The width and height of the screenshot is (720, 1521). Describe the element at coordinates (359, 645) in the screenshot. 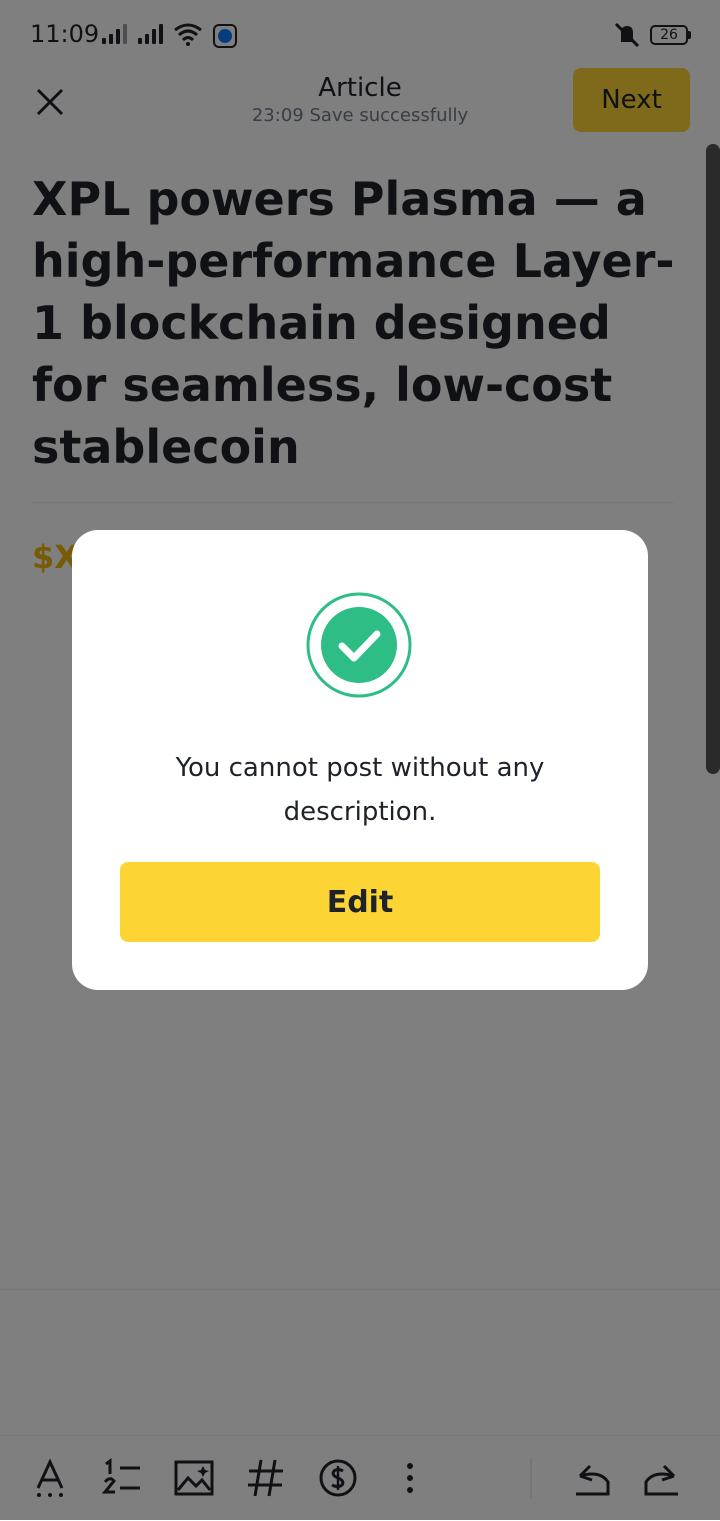

I see `check-circle-icon` at that location.